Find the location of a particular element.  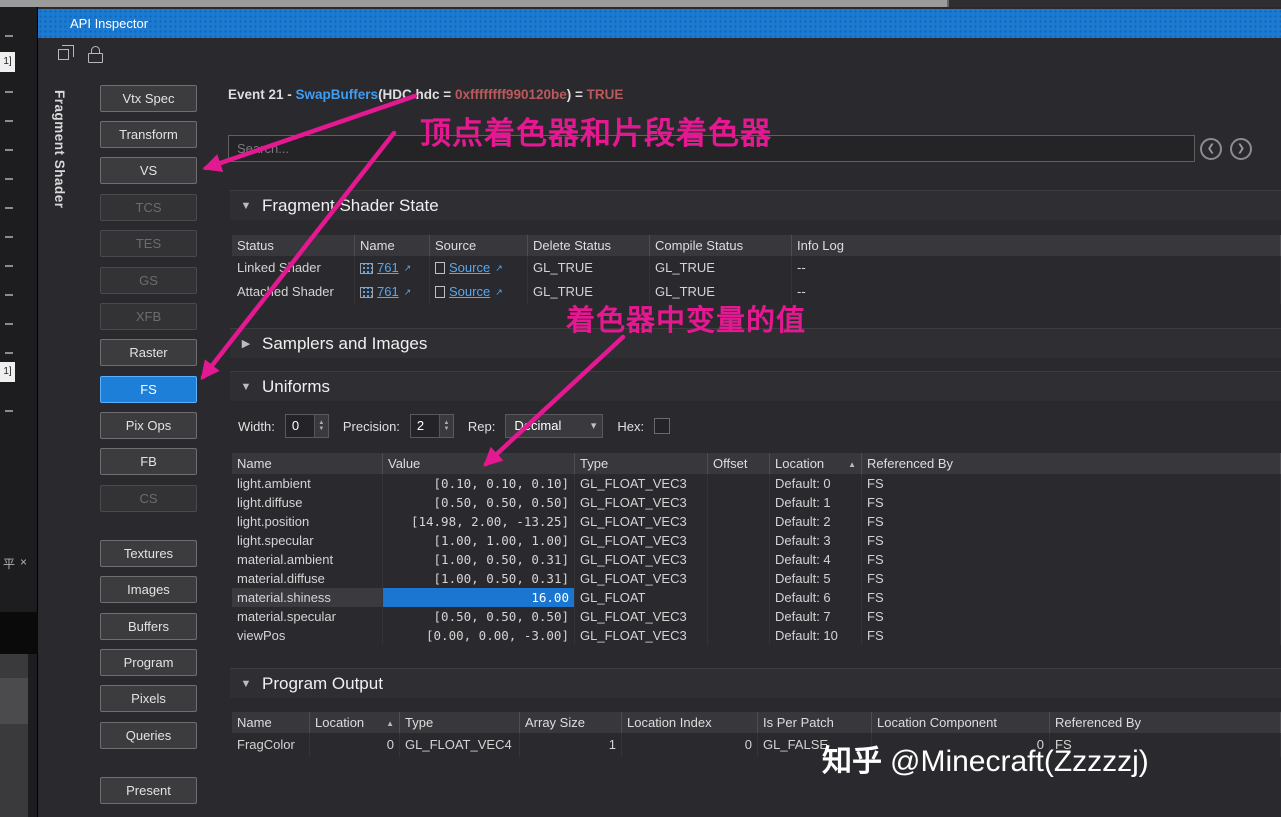

clone-view-icon is located at coordinates (66, 52).